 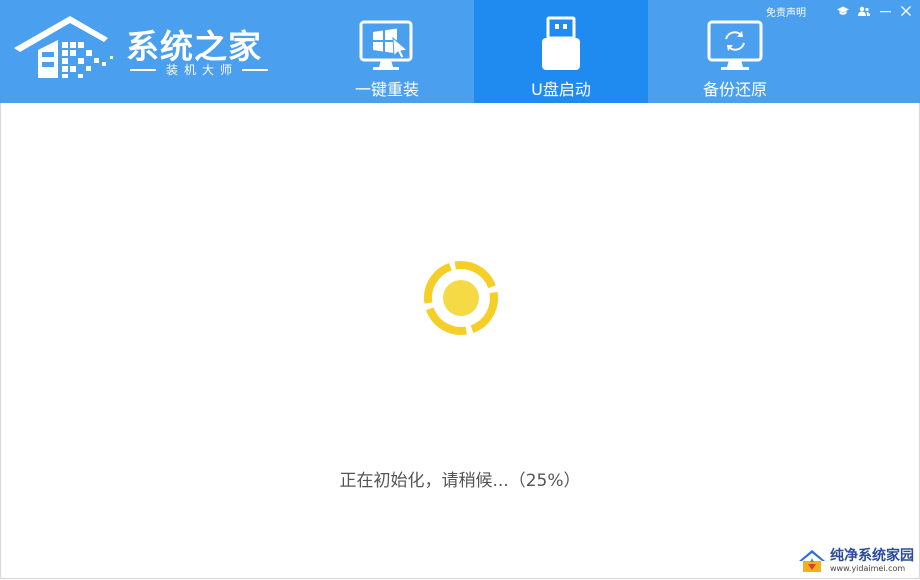 I want to click on usb-drive-icon, so click(x=561, y=43).